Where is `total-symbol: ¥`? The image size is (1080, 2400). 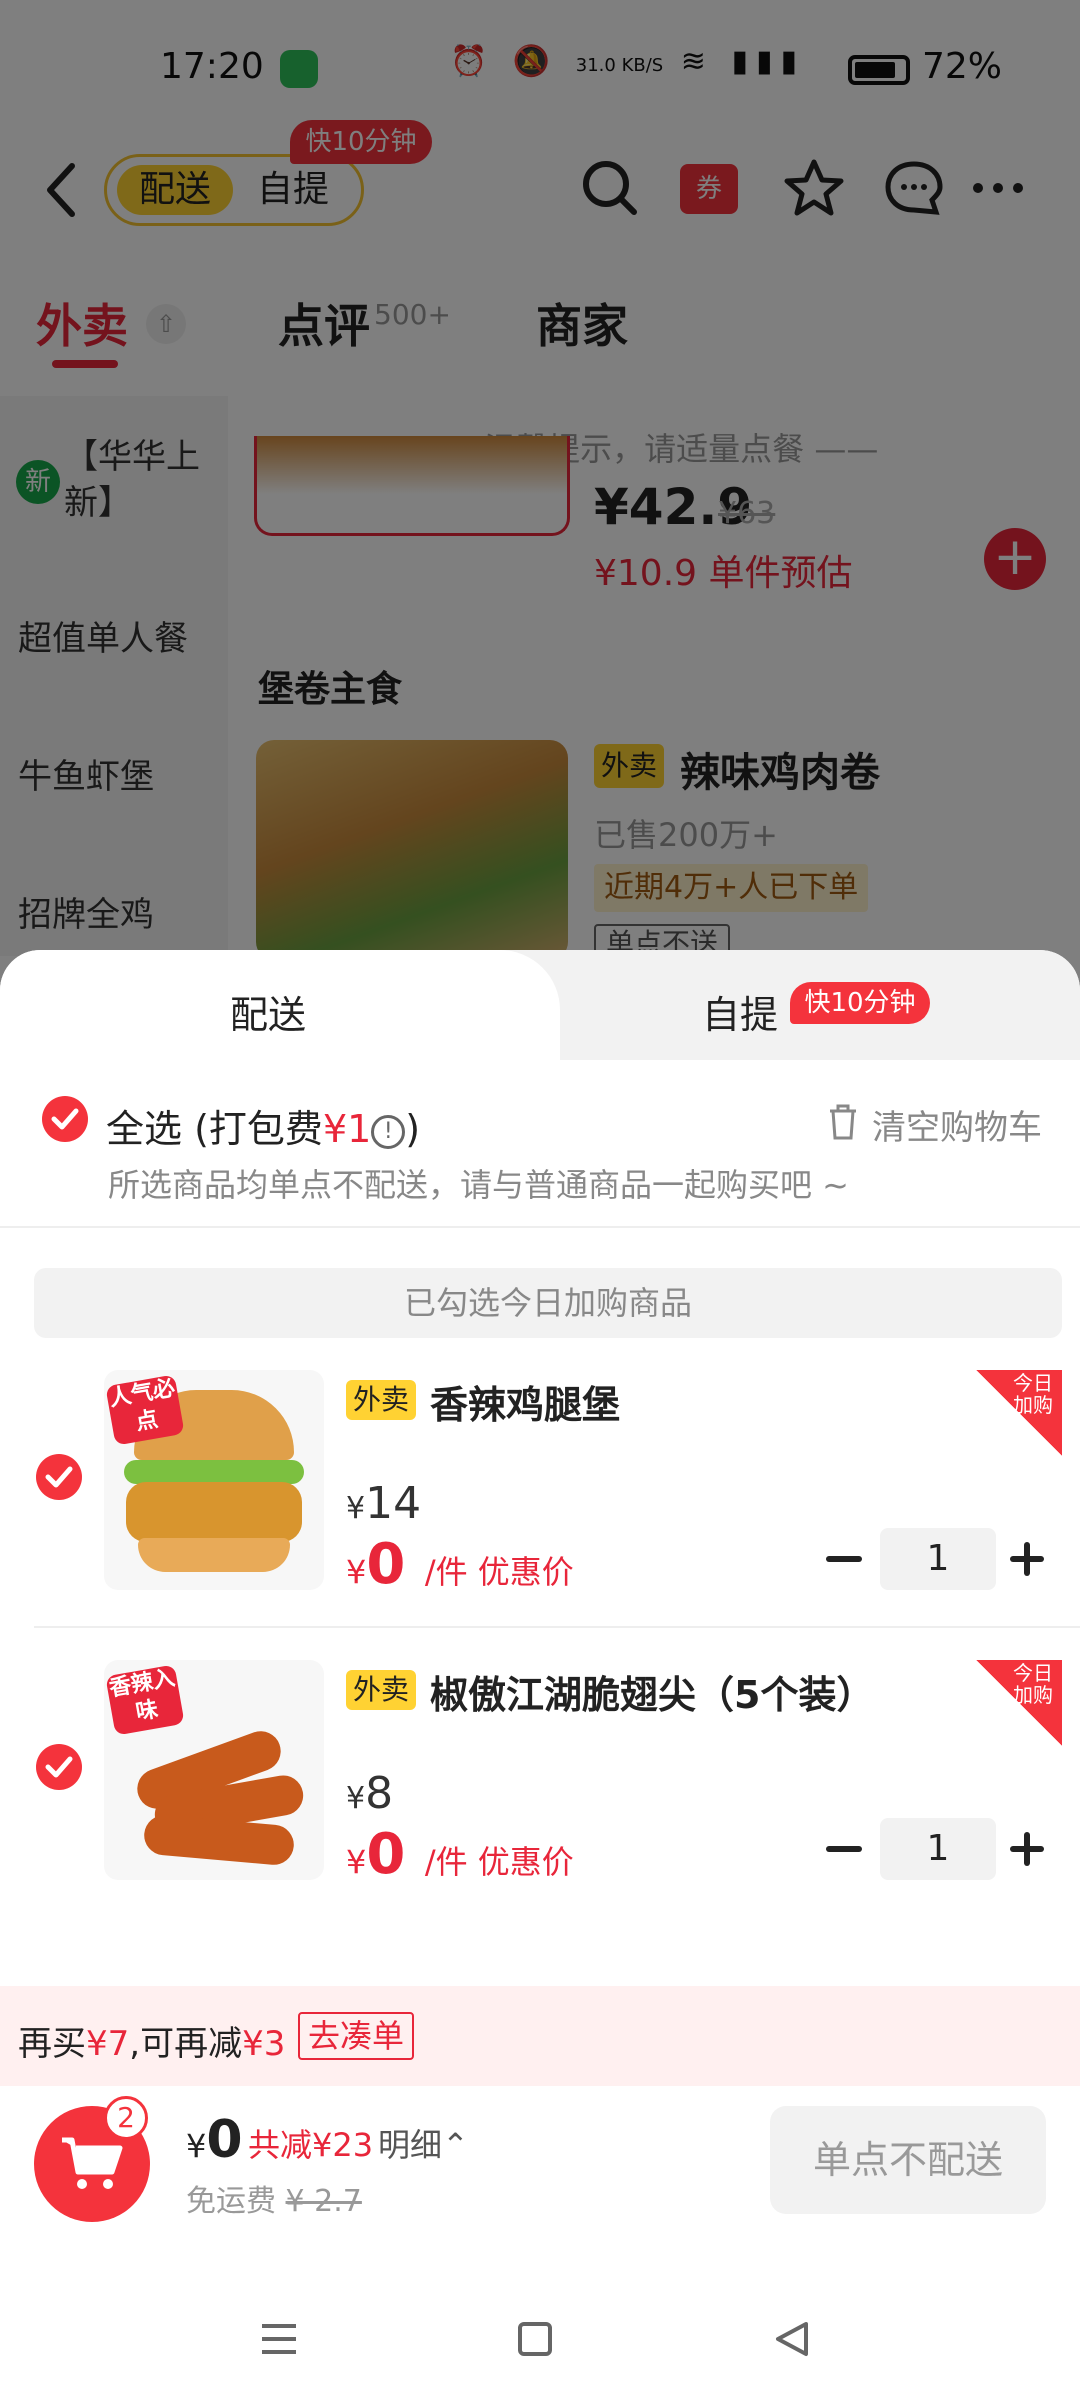
total-symbol: ¥ is located at coordinates (196, 2146).